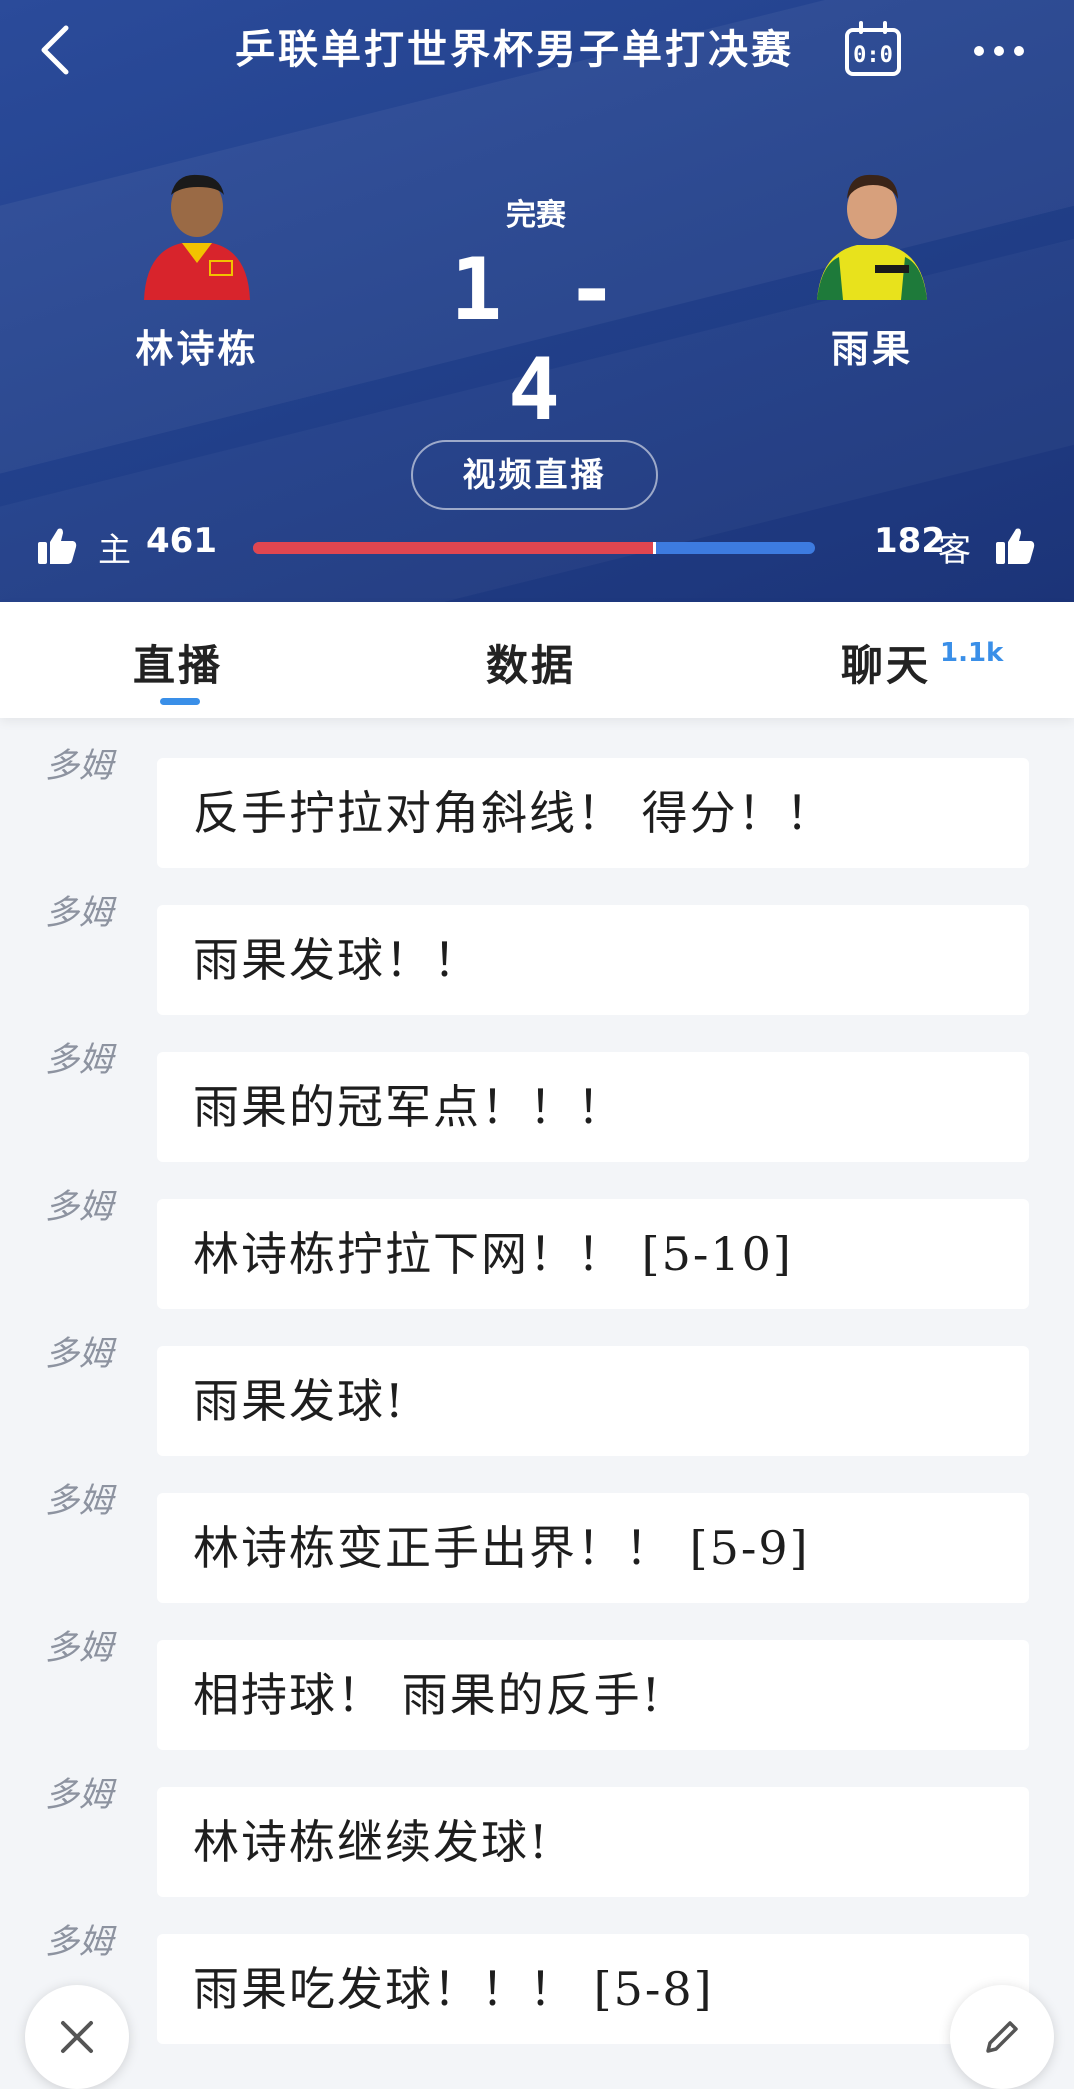  I want to click on away-player: 雨果, so click(872, 269).